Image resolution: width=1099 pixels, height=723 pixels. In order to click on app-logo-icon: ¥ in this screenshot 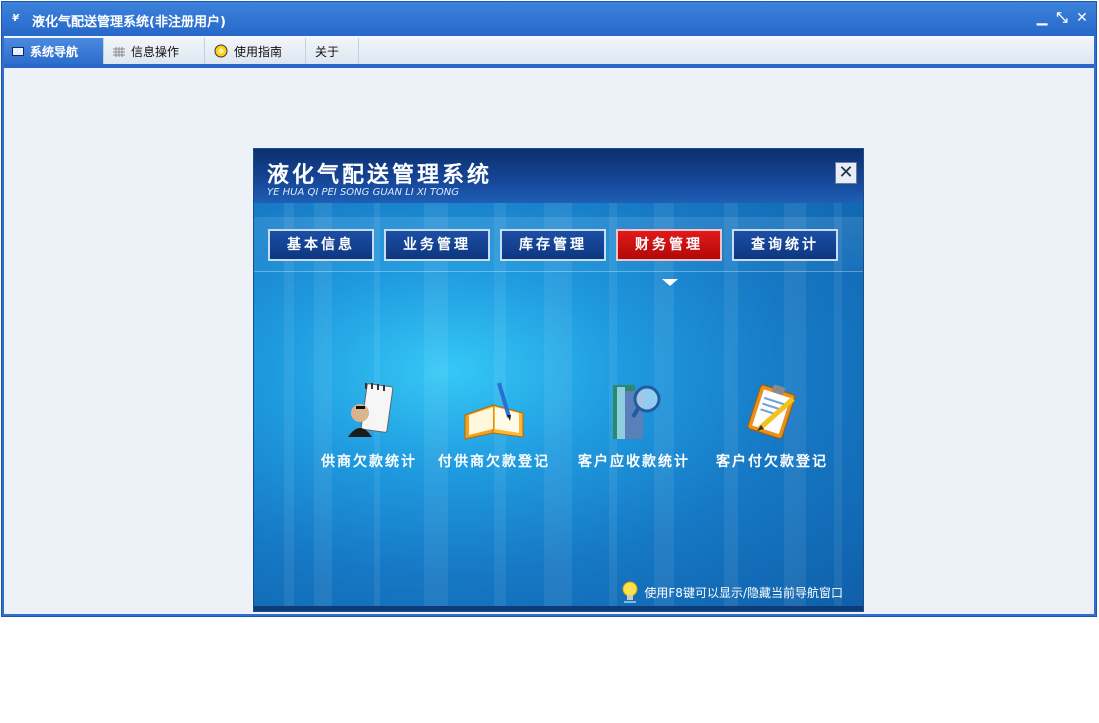, I will do `click(15, 18)`.